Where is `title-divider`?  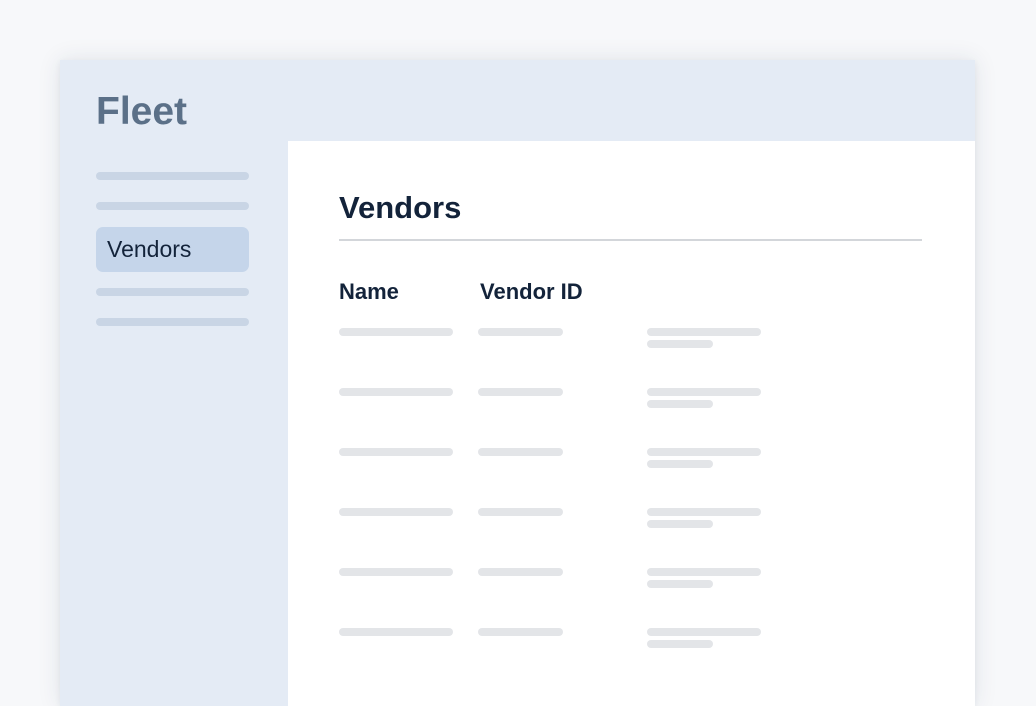 title-divider is located at coordinates (630, 240).